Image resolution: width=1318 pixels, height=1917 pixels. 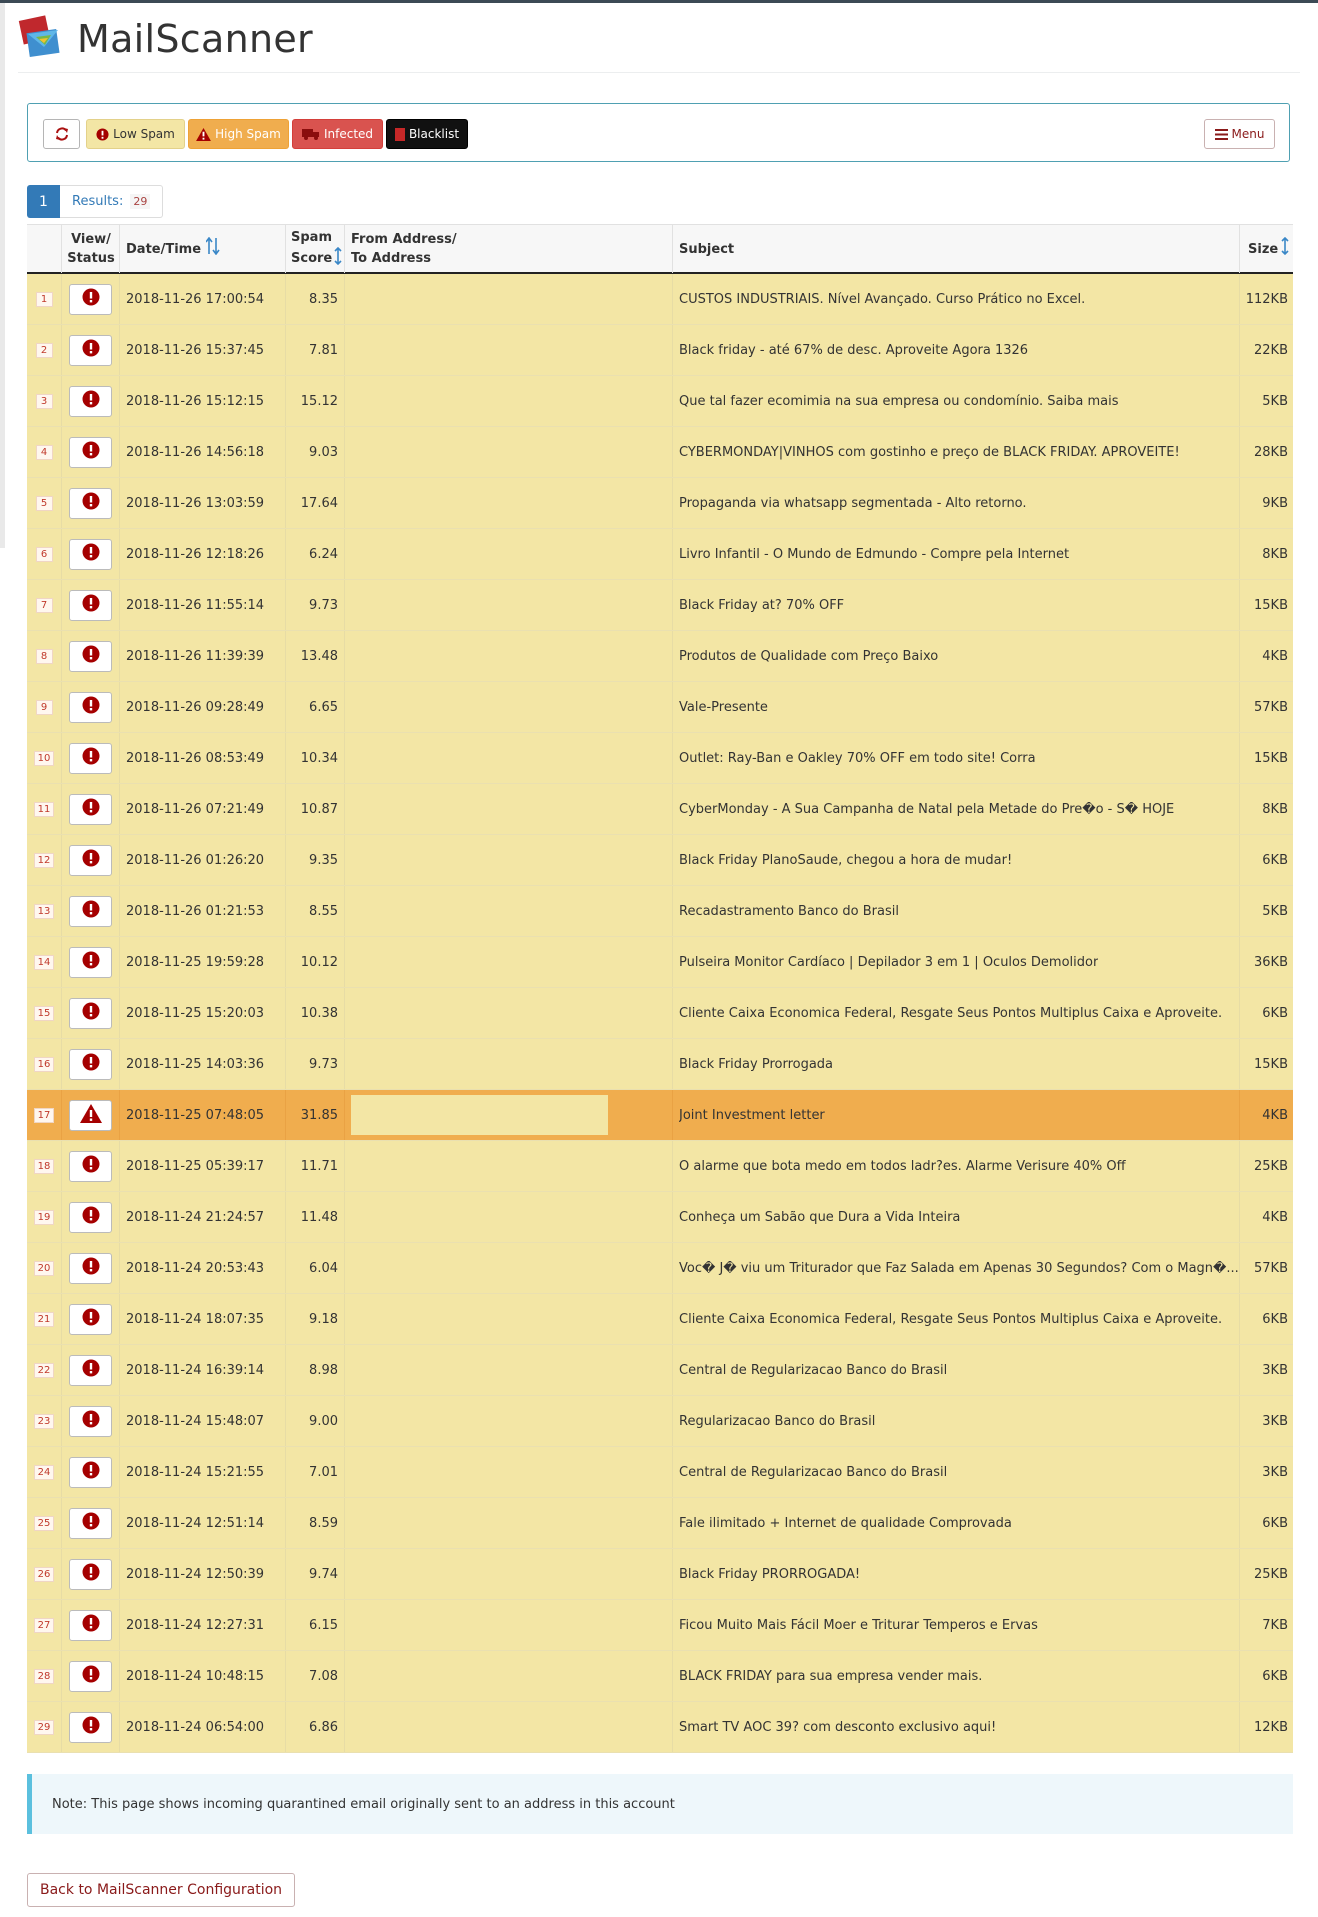 What do you see at coordinates (337, 134) in the screenshot?
I see `infected-filter-button: Infected` at bounding box center [337, 134].